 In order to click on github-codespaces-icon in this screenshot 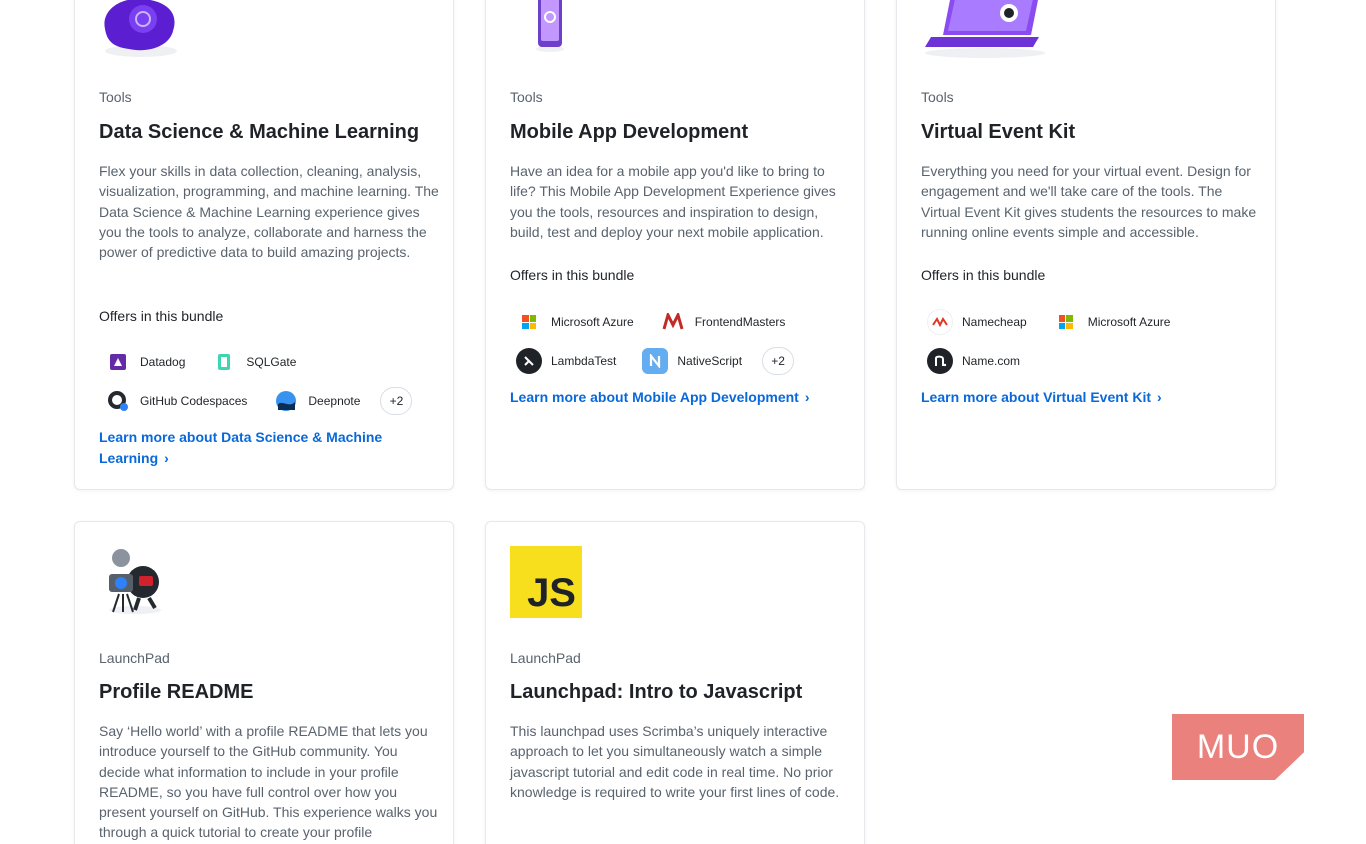, I will do `click(118, 401)`.